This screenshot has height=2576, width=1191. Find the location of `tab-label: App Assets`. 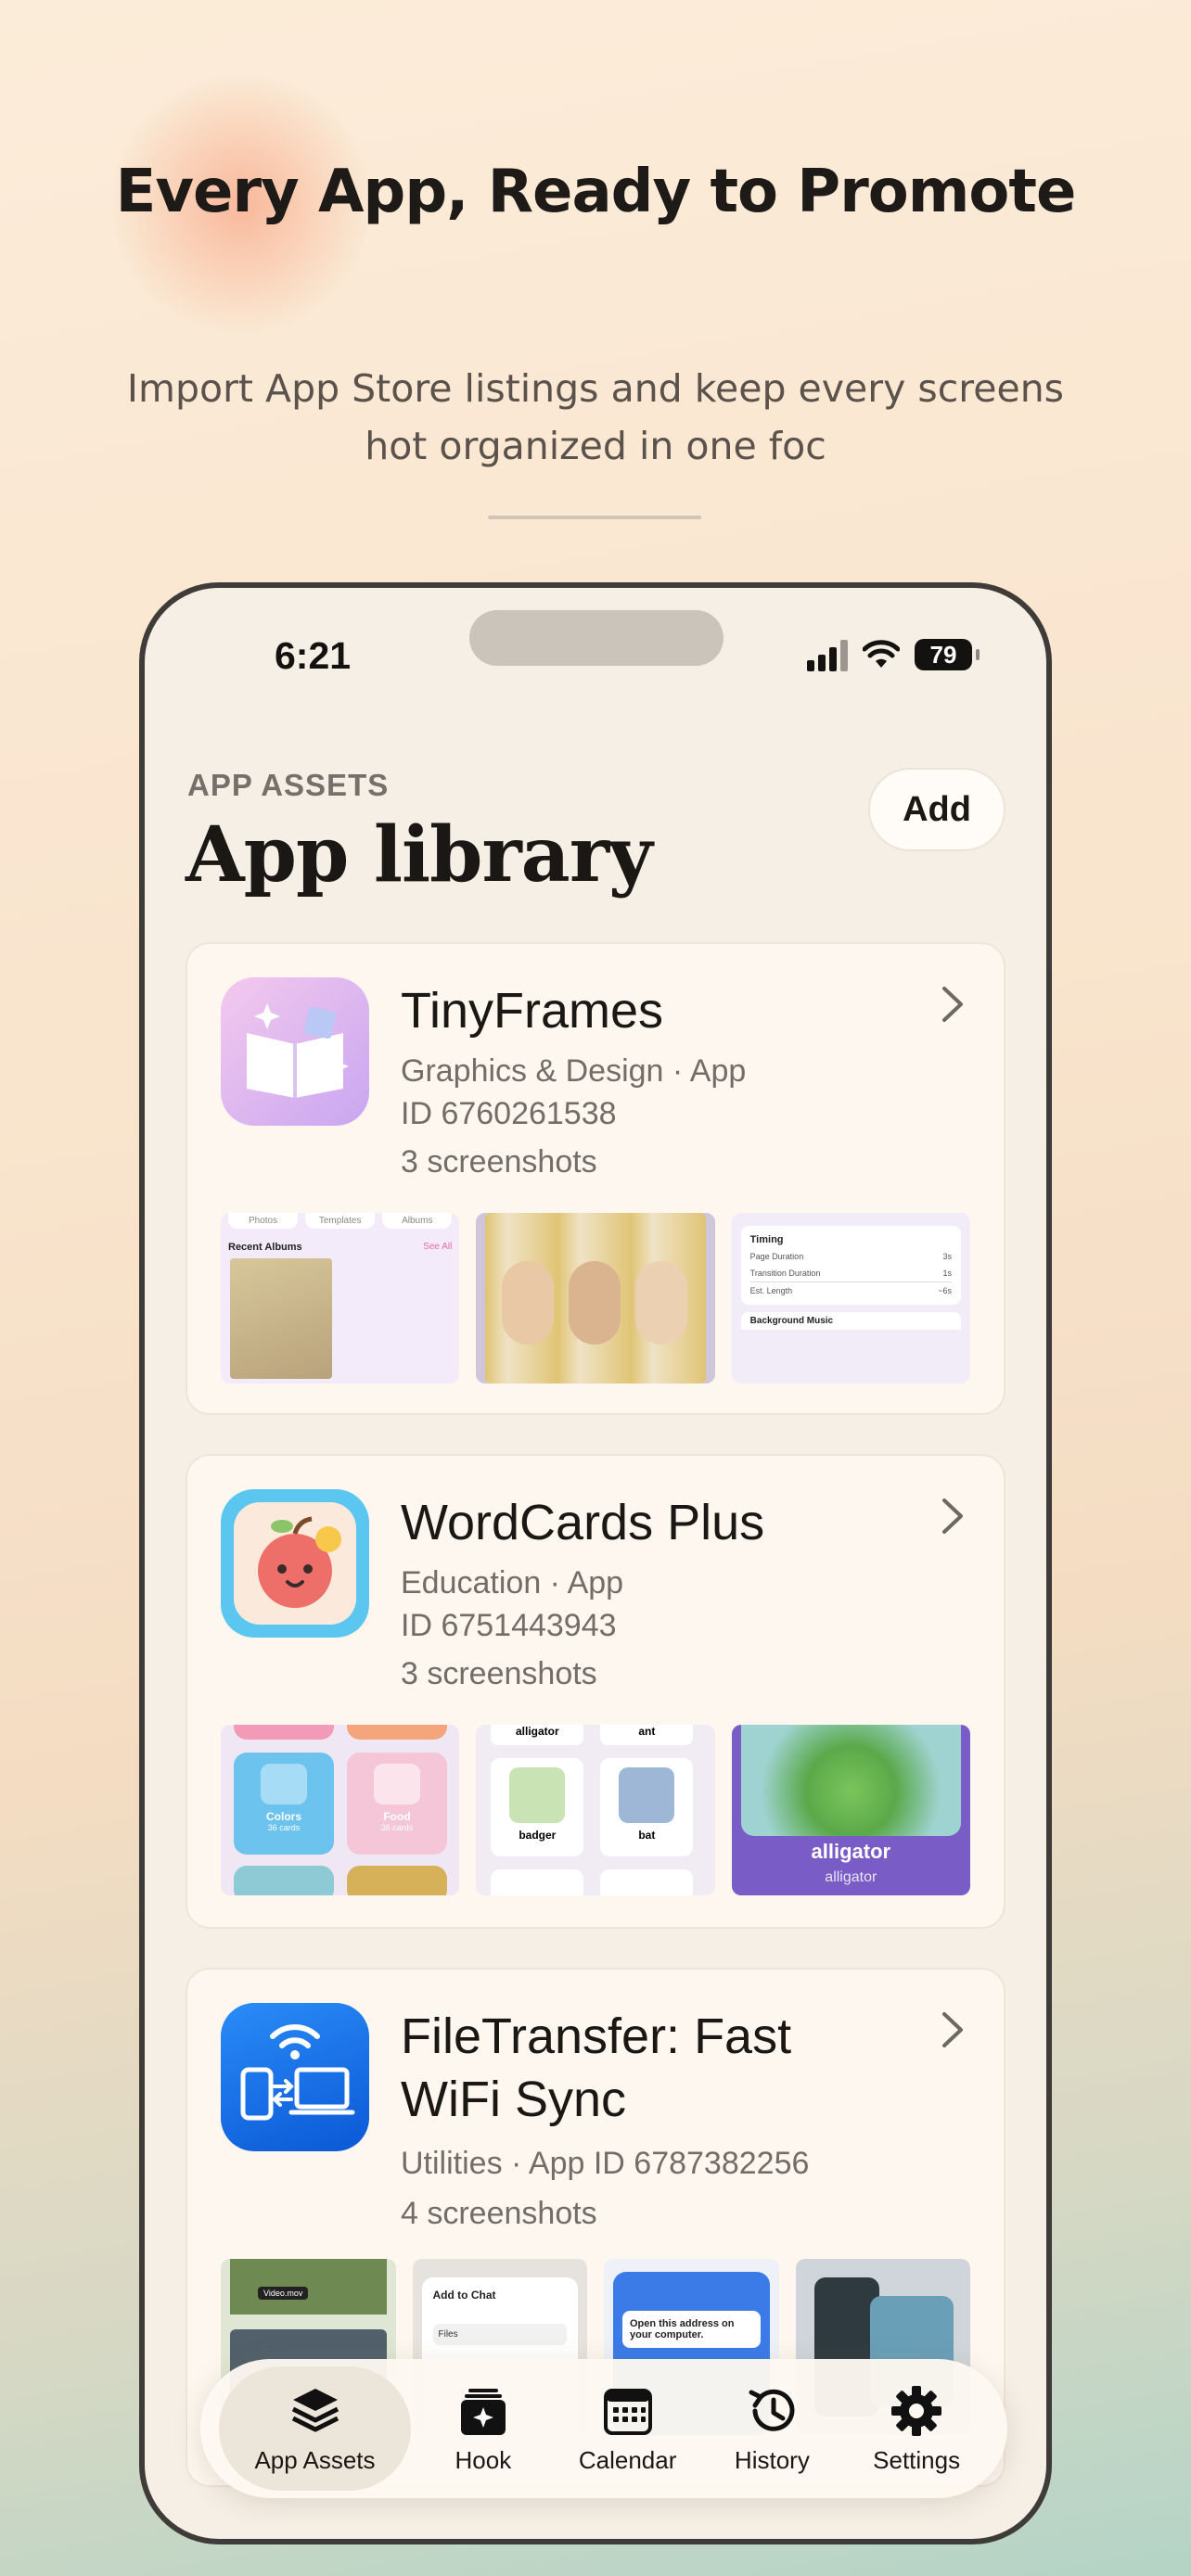

tab-label: App Assets is located at coordinates (315, 2460).